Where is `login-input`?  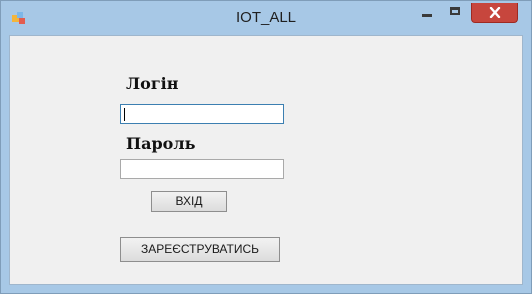
login-input is located at coordinates (202, 114).